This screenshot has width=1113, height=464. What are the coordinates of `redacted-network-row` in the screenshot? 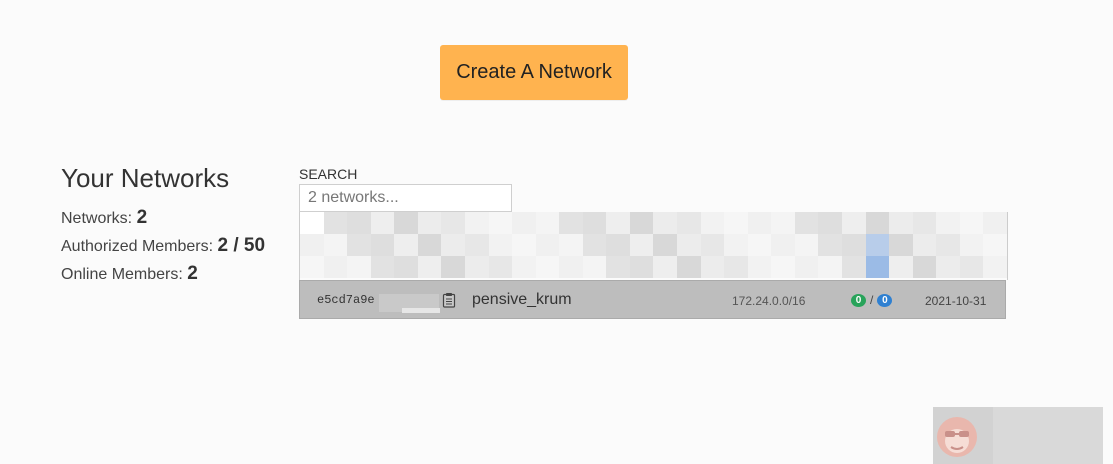 It's located at (653, 246).